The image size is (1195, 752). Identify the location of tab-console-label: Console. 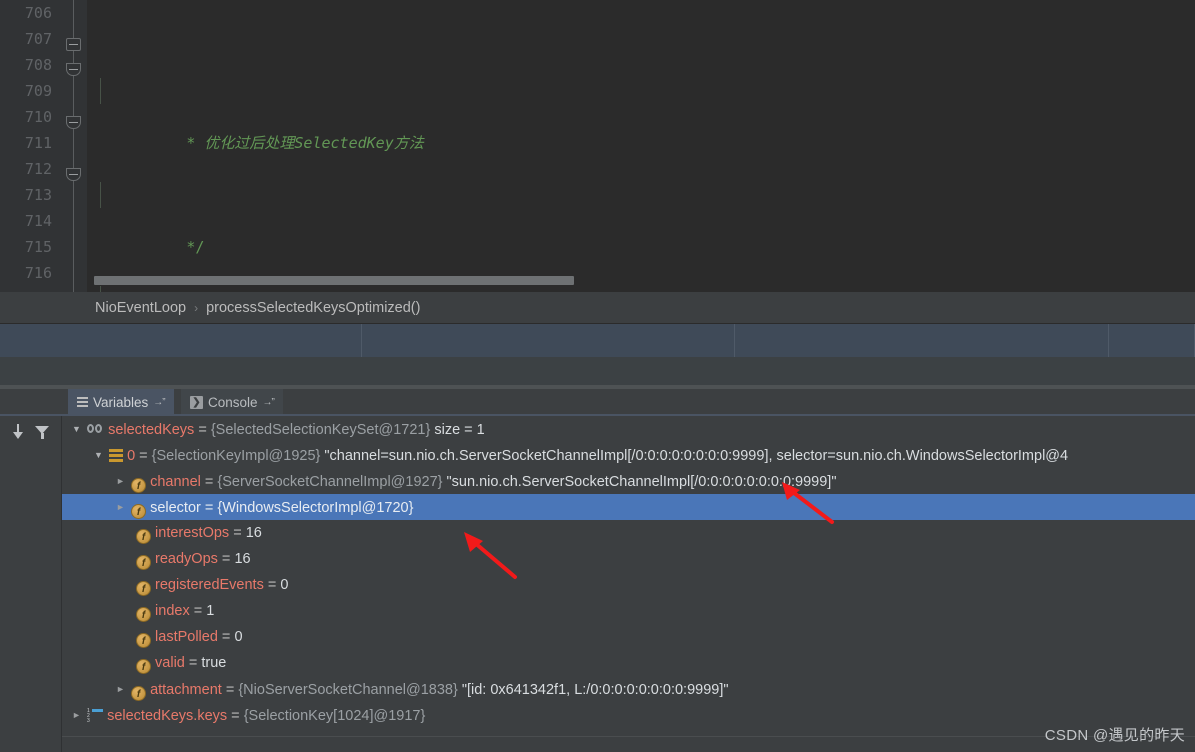
(233, 402).